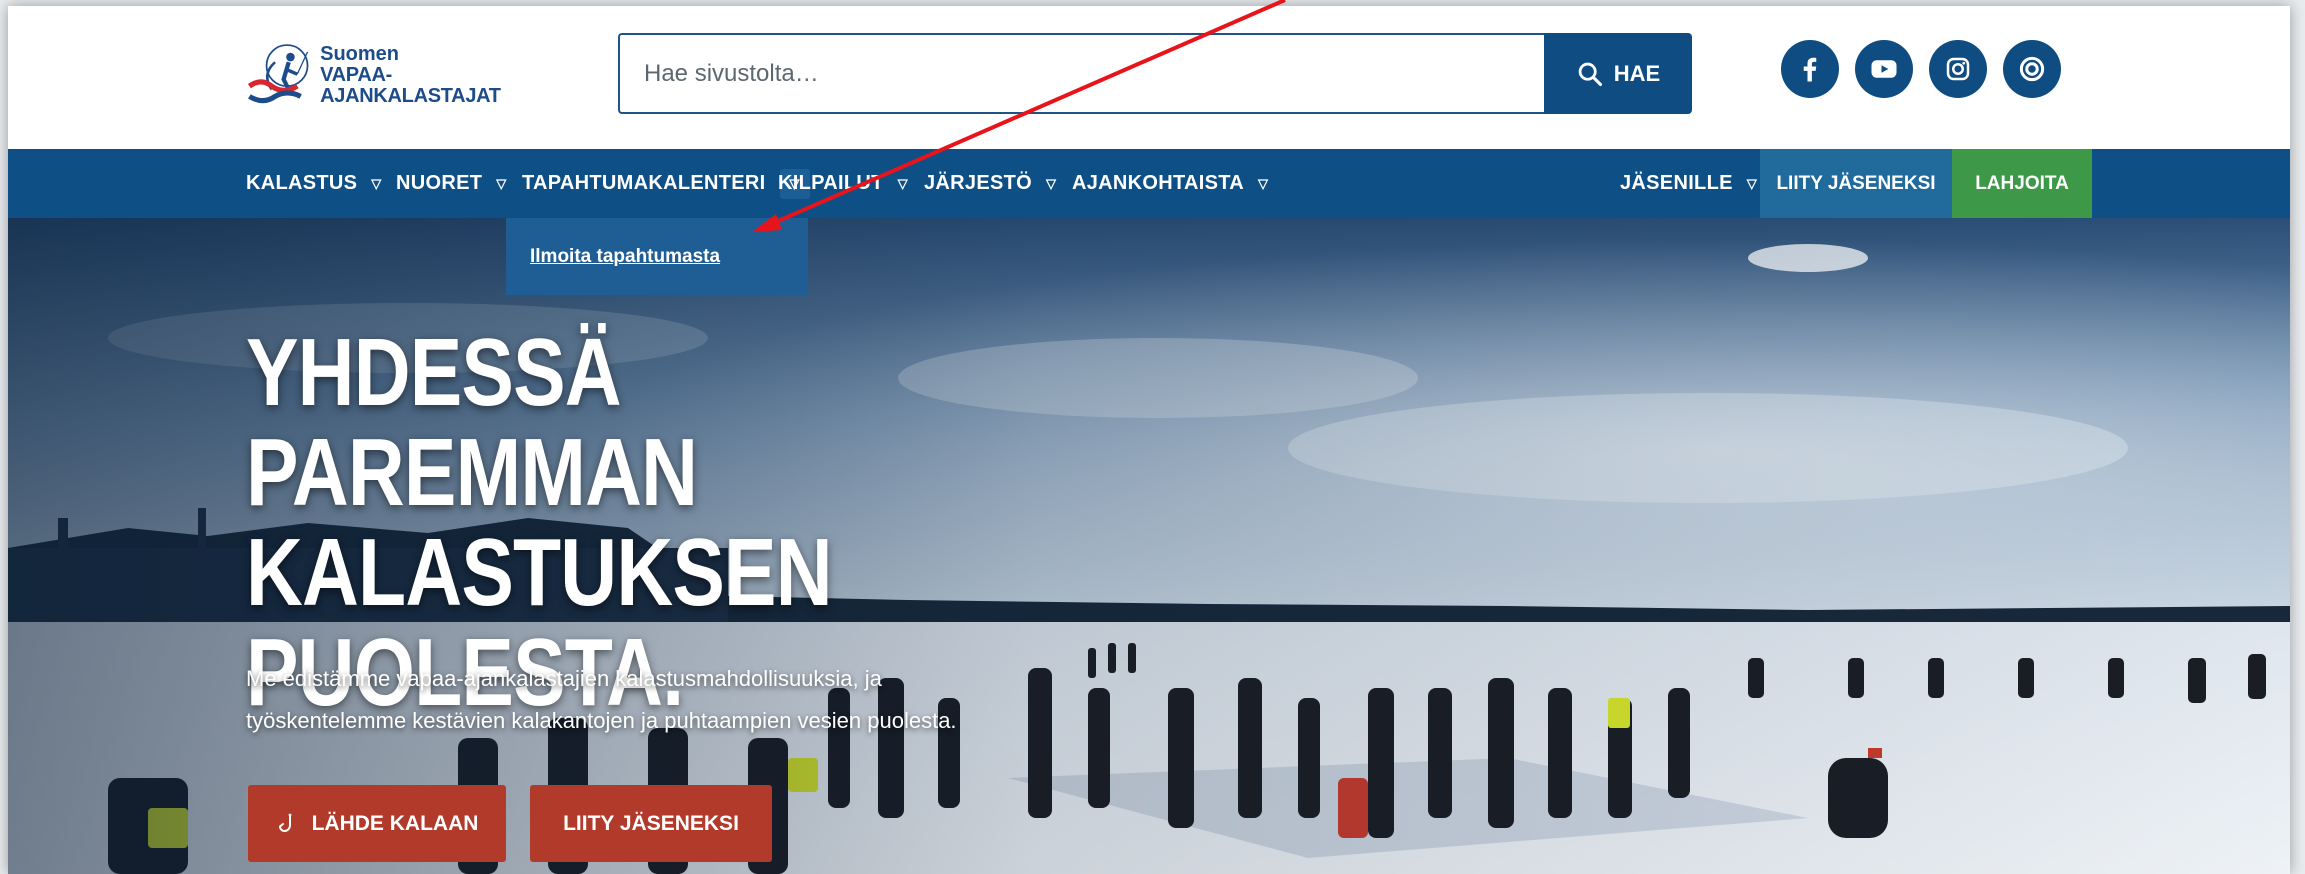  I want to click on search-button-label: HAE, so click(1637, 73).